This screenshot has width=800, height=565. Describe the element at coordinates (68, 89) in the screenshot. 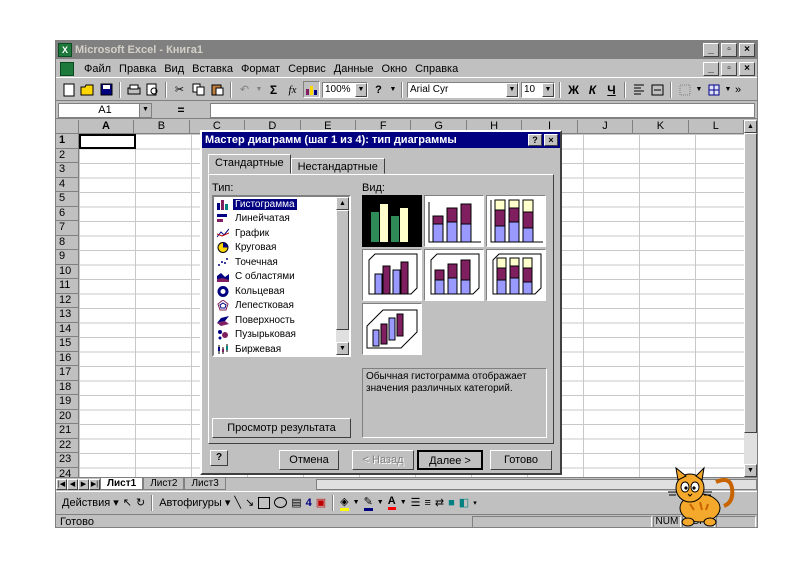

I see `new-file-icon` at that location.